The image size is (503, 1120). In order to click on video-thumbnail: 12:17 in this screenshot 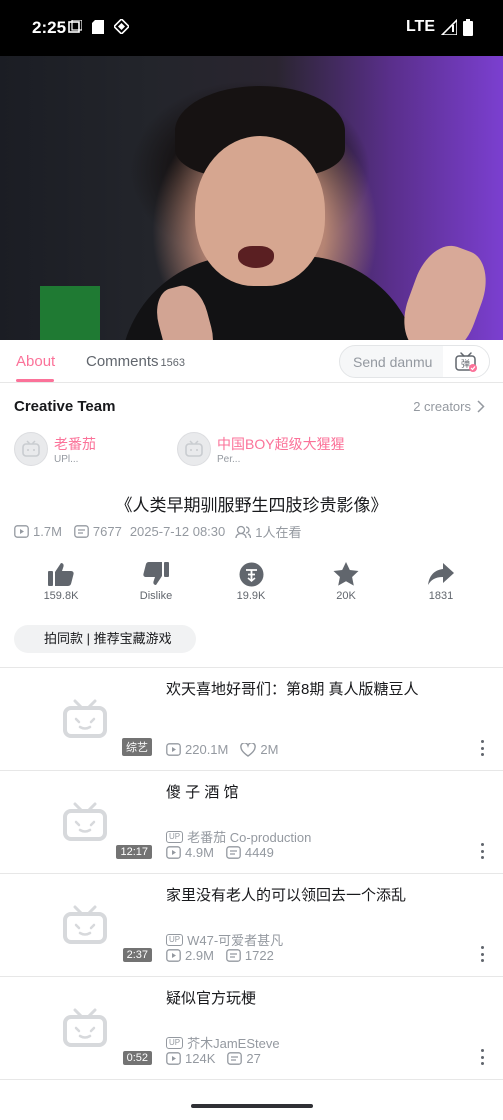, I will do `click(85, 822)`.